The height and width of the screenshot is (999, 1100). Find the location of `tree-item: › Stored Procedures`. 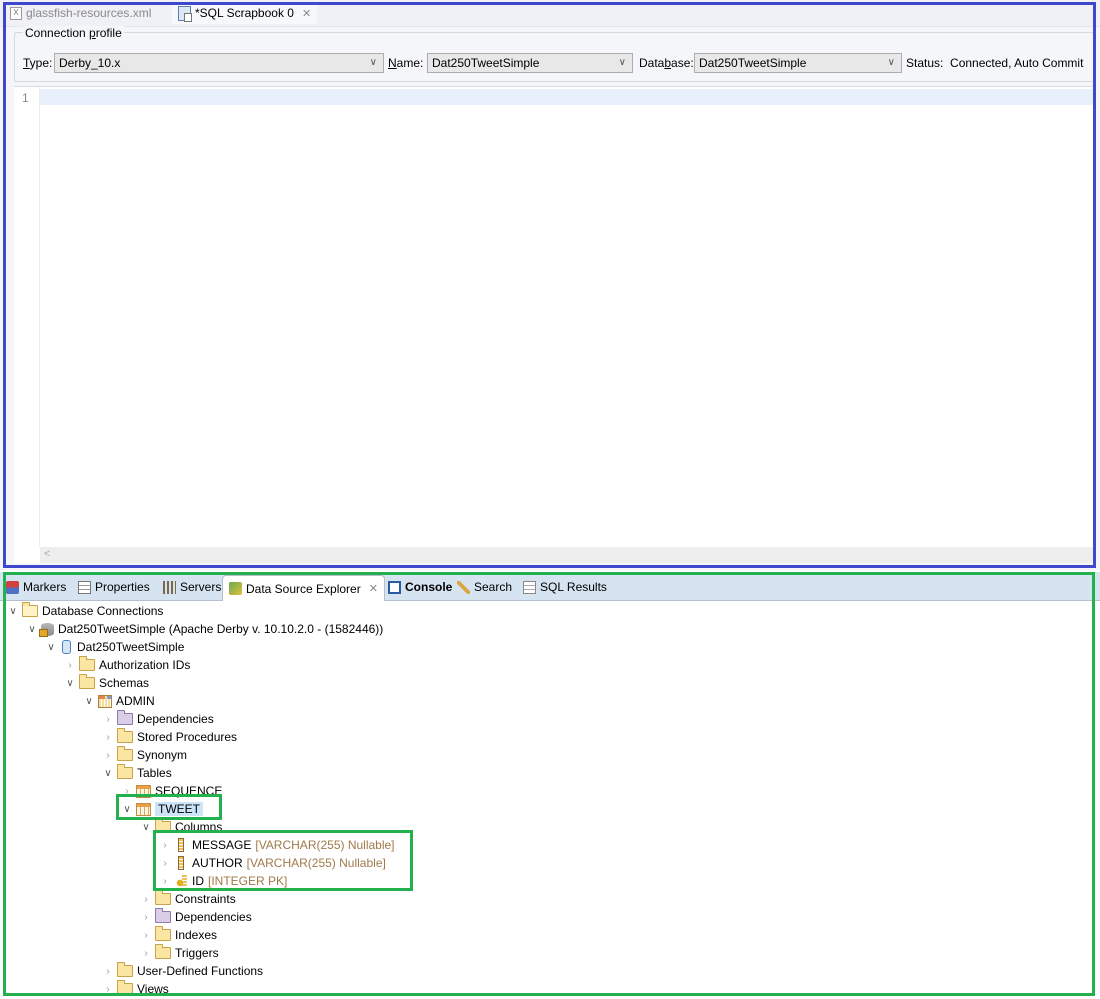

tree-item: › Stored Procedures is located at coordinates (169, 737).